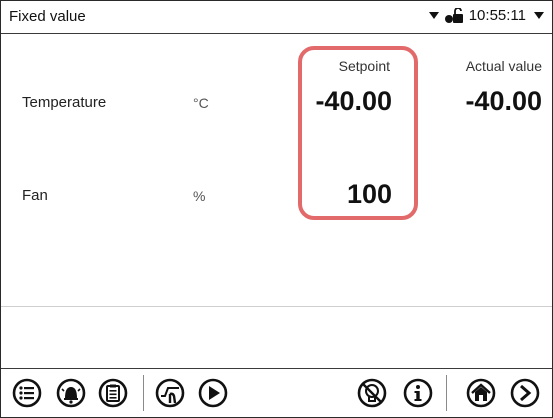 The height and width of the screenshot is (418, 553). Describe the element at coordinates (276, 392) in the screenshot. I see `bottom-toolbar` at that location.